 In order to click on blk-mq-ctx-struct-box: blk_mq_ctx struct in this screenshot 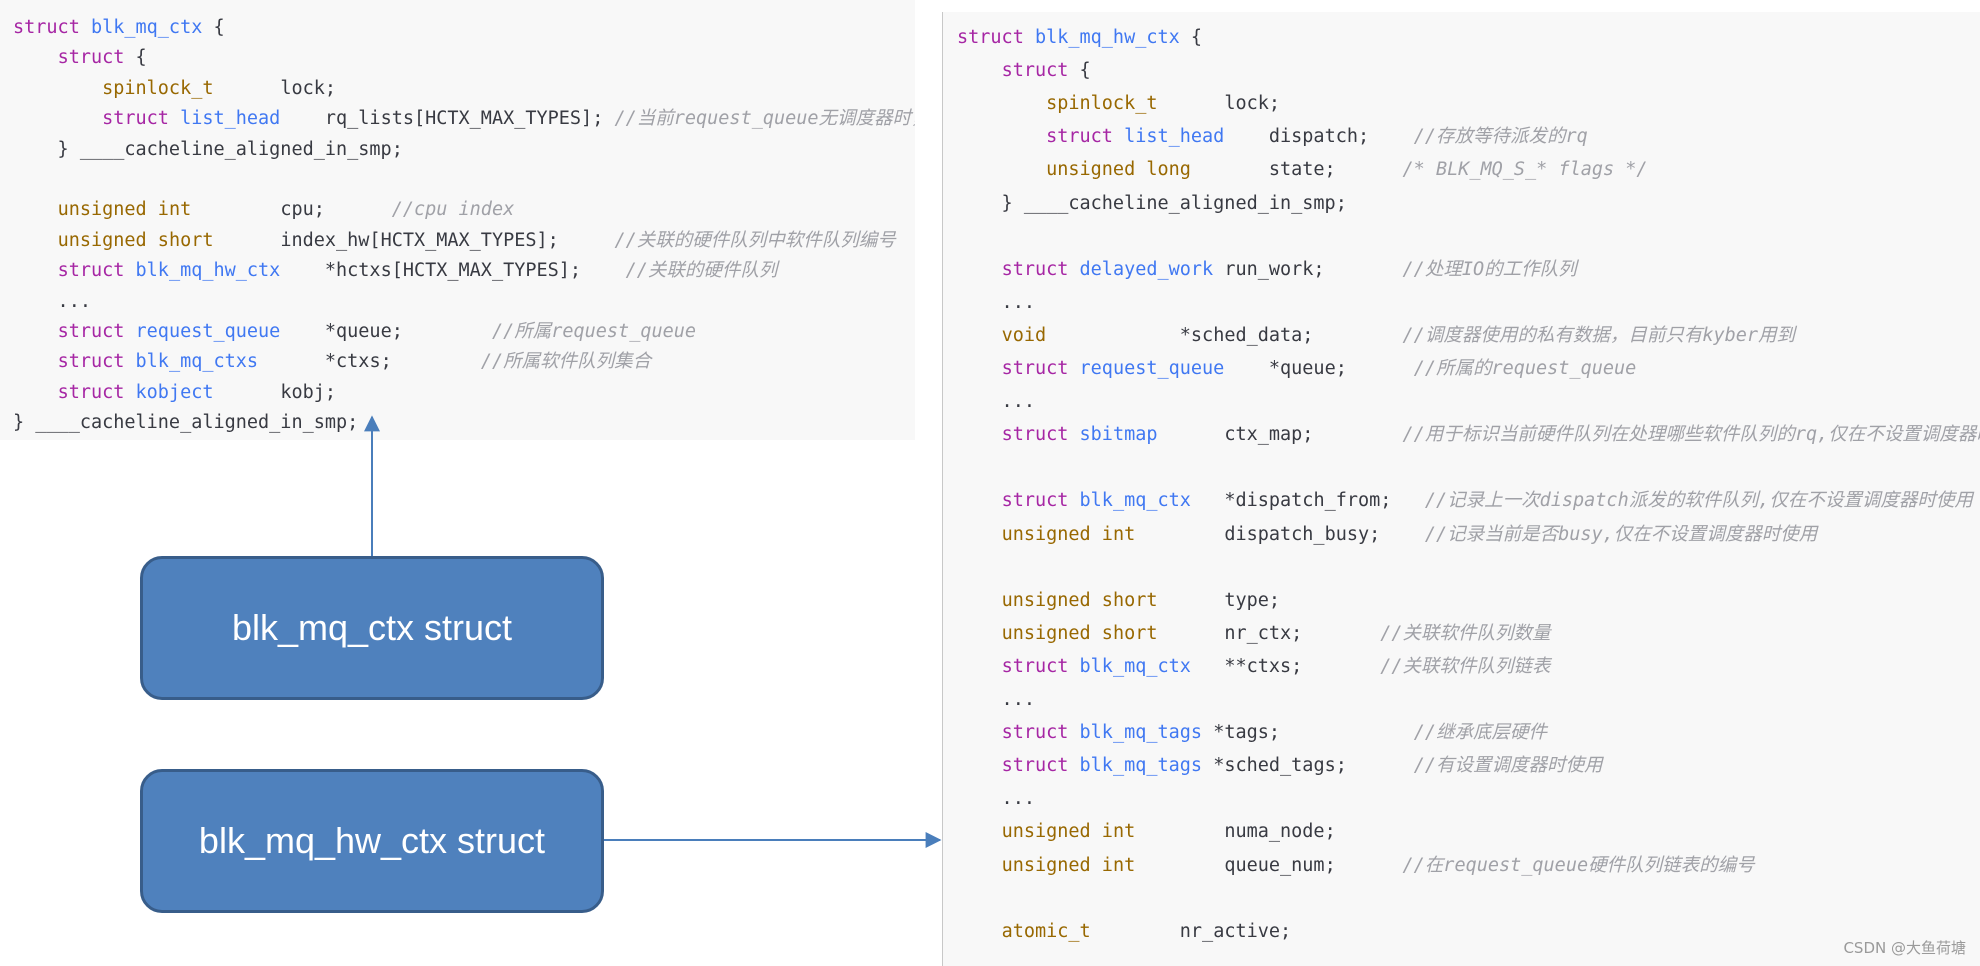, I will do `click(372, 628)`.